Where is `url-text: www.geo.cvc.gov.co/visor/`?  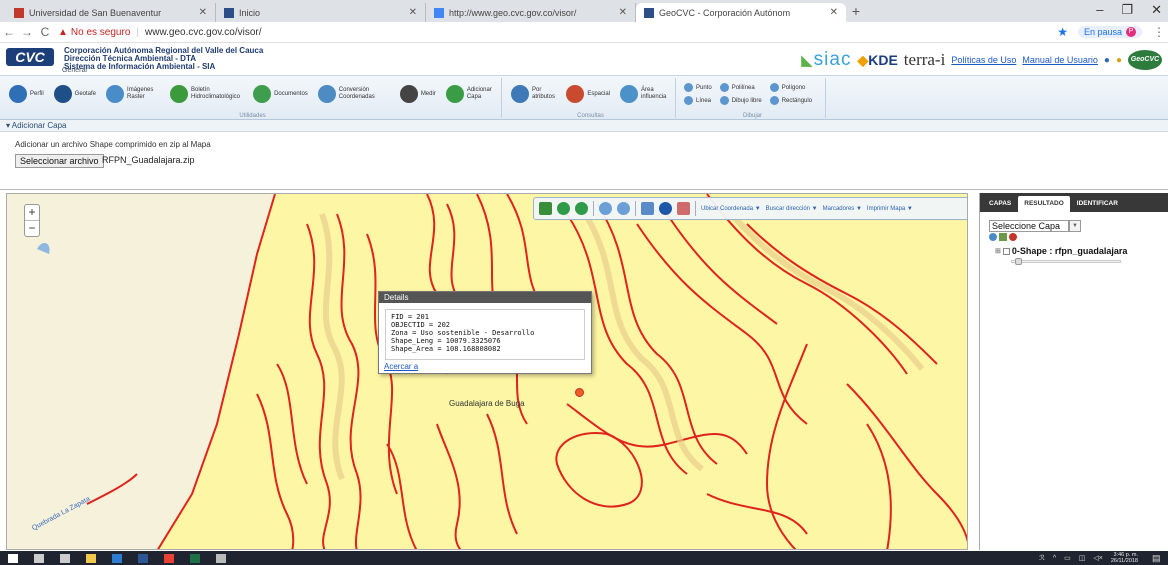 url-text: www.geo.cvc.gov.co/visor/ is located at coordinates (203, 32).